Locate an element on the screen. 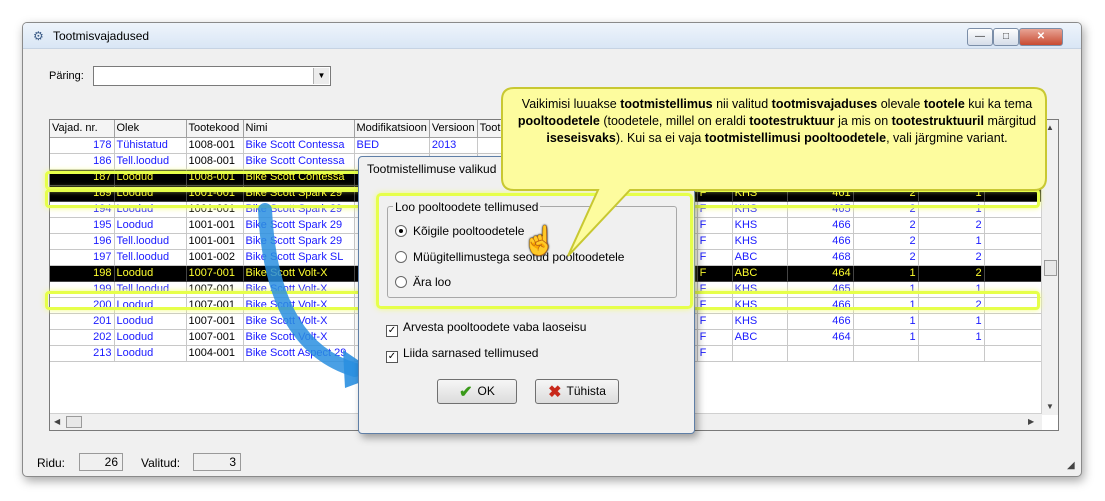 This screenshot has height=501, width=1105. title-bar: ⚙ Tootmisvajadused — □ ✕ is located at coordinates (552, 36).